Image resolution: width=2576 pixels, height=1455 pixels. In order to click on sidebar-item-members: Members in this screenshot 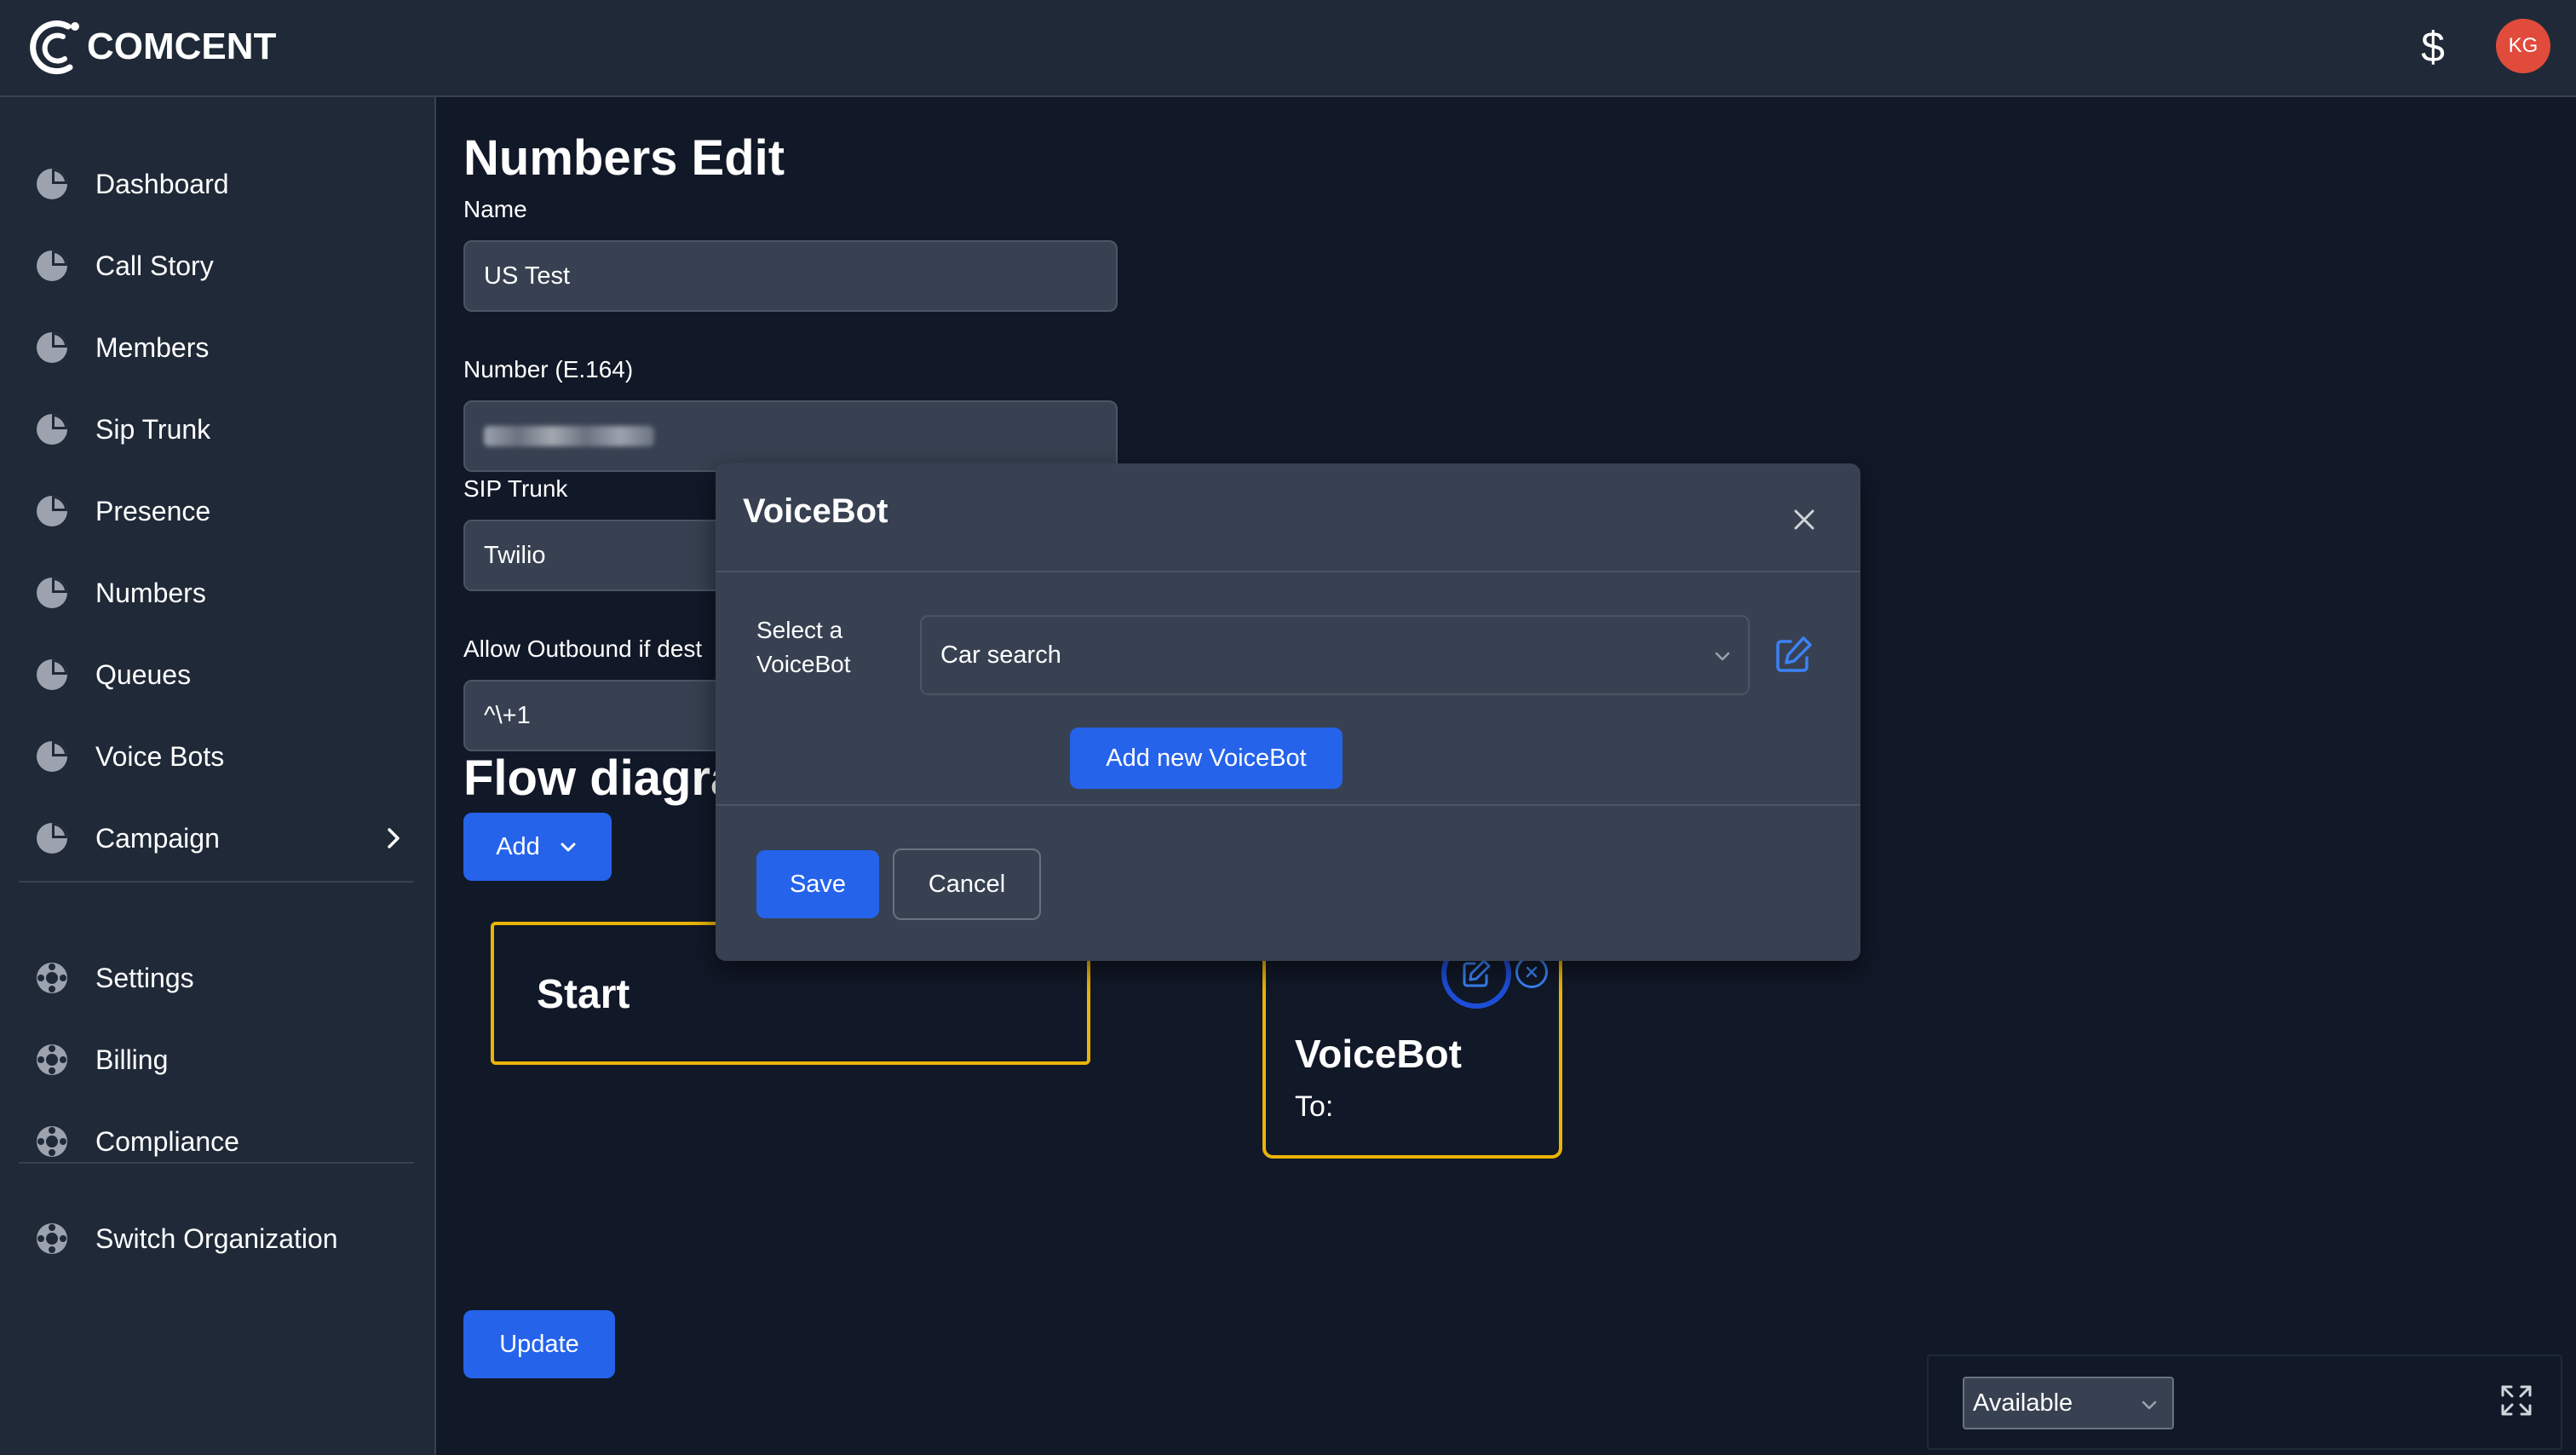, I will do `click(222, 347)`.